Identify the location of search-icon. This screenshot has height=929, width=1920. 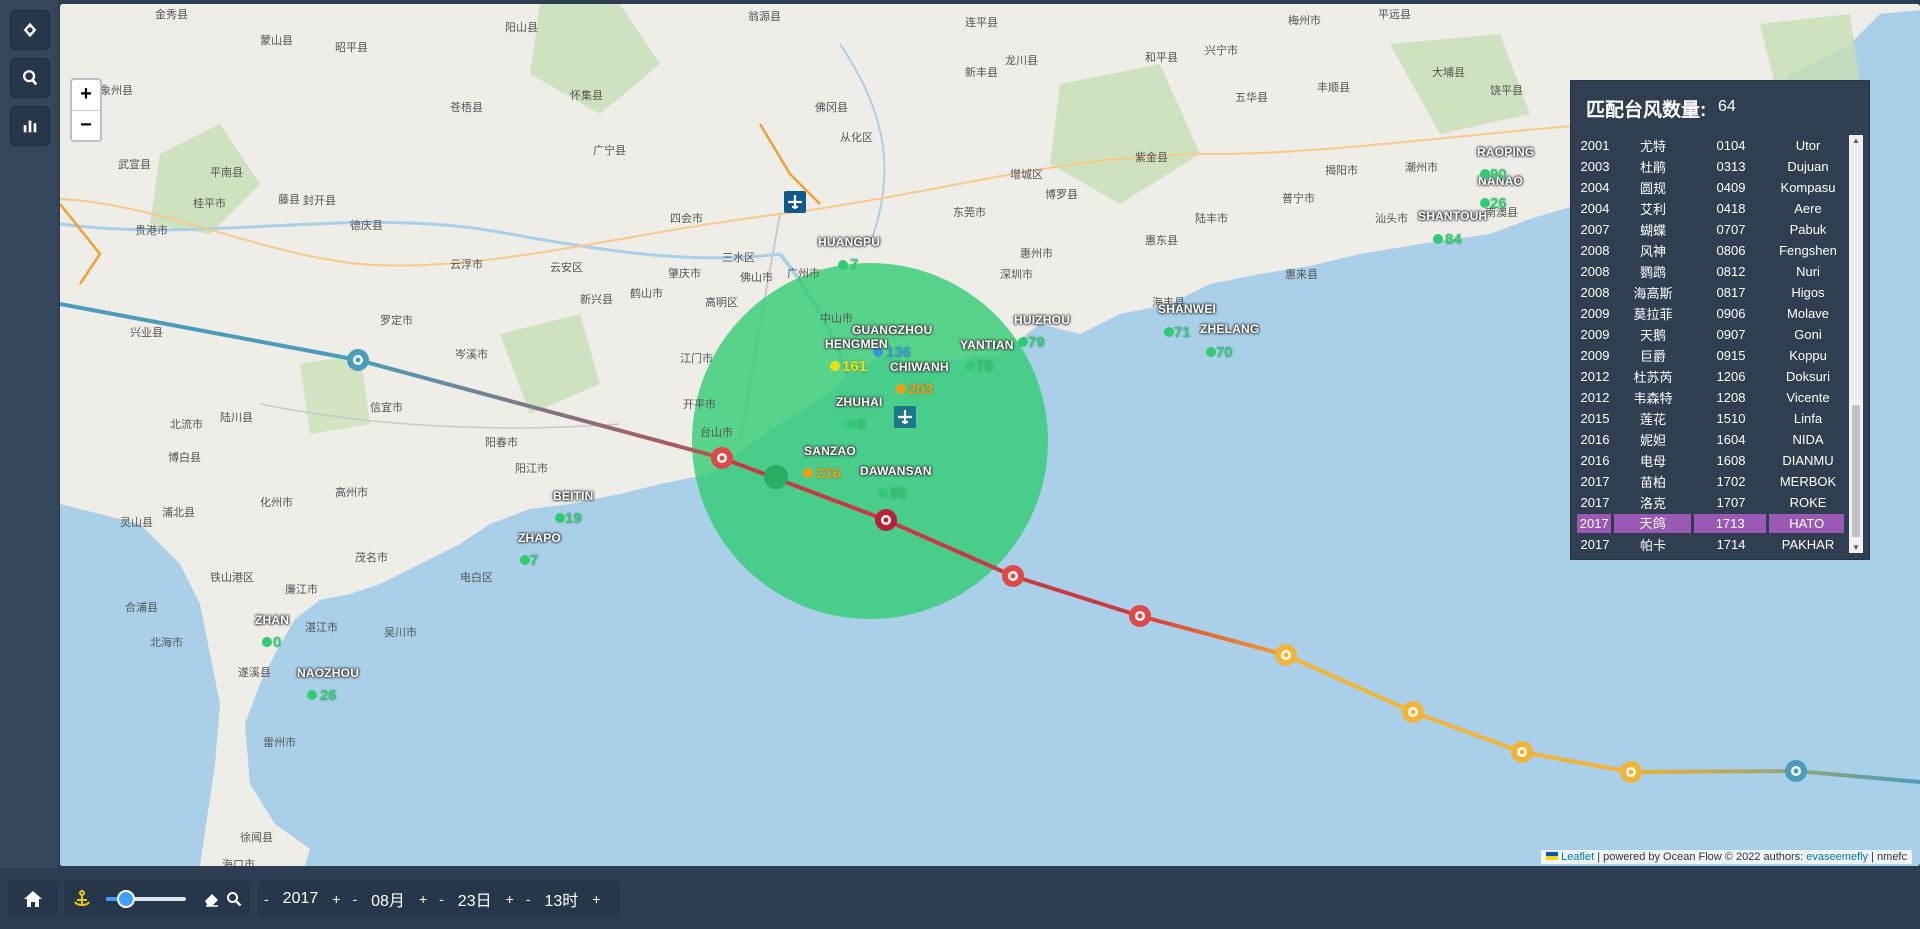
(30, 78).